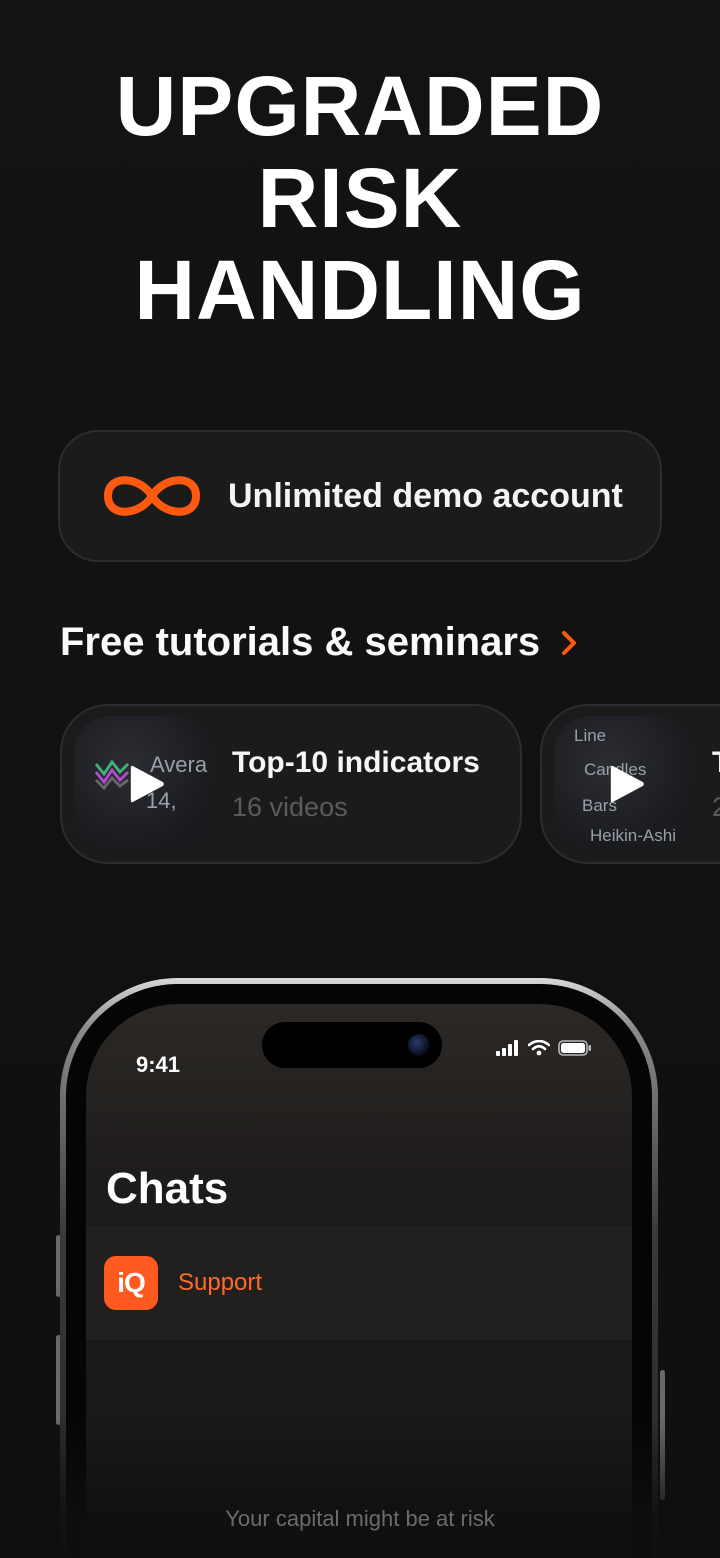 The height and width of the screenshot is (1558, 720). I want to click on phone-side-button, so click(662, 1435).